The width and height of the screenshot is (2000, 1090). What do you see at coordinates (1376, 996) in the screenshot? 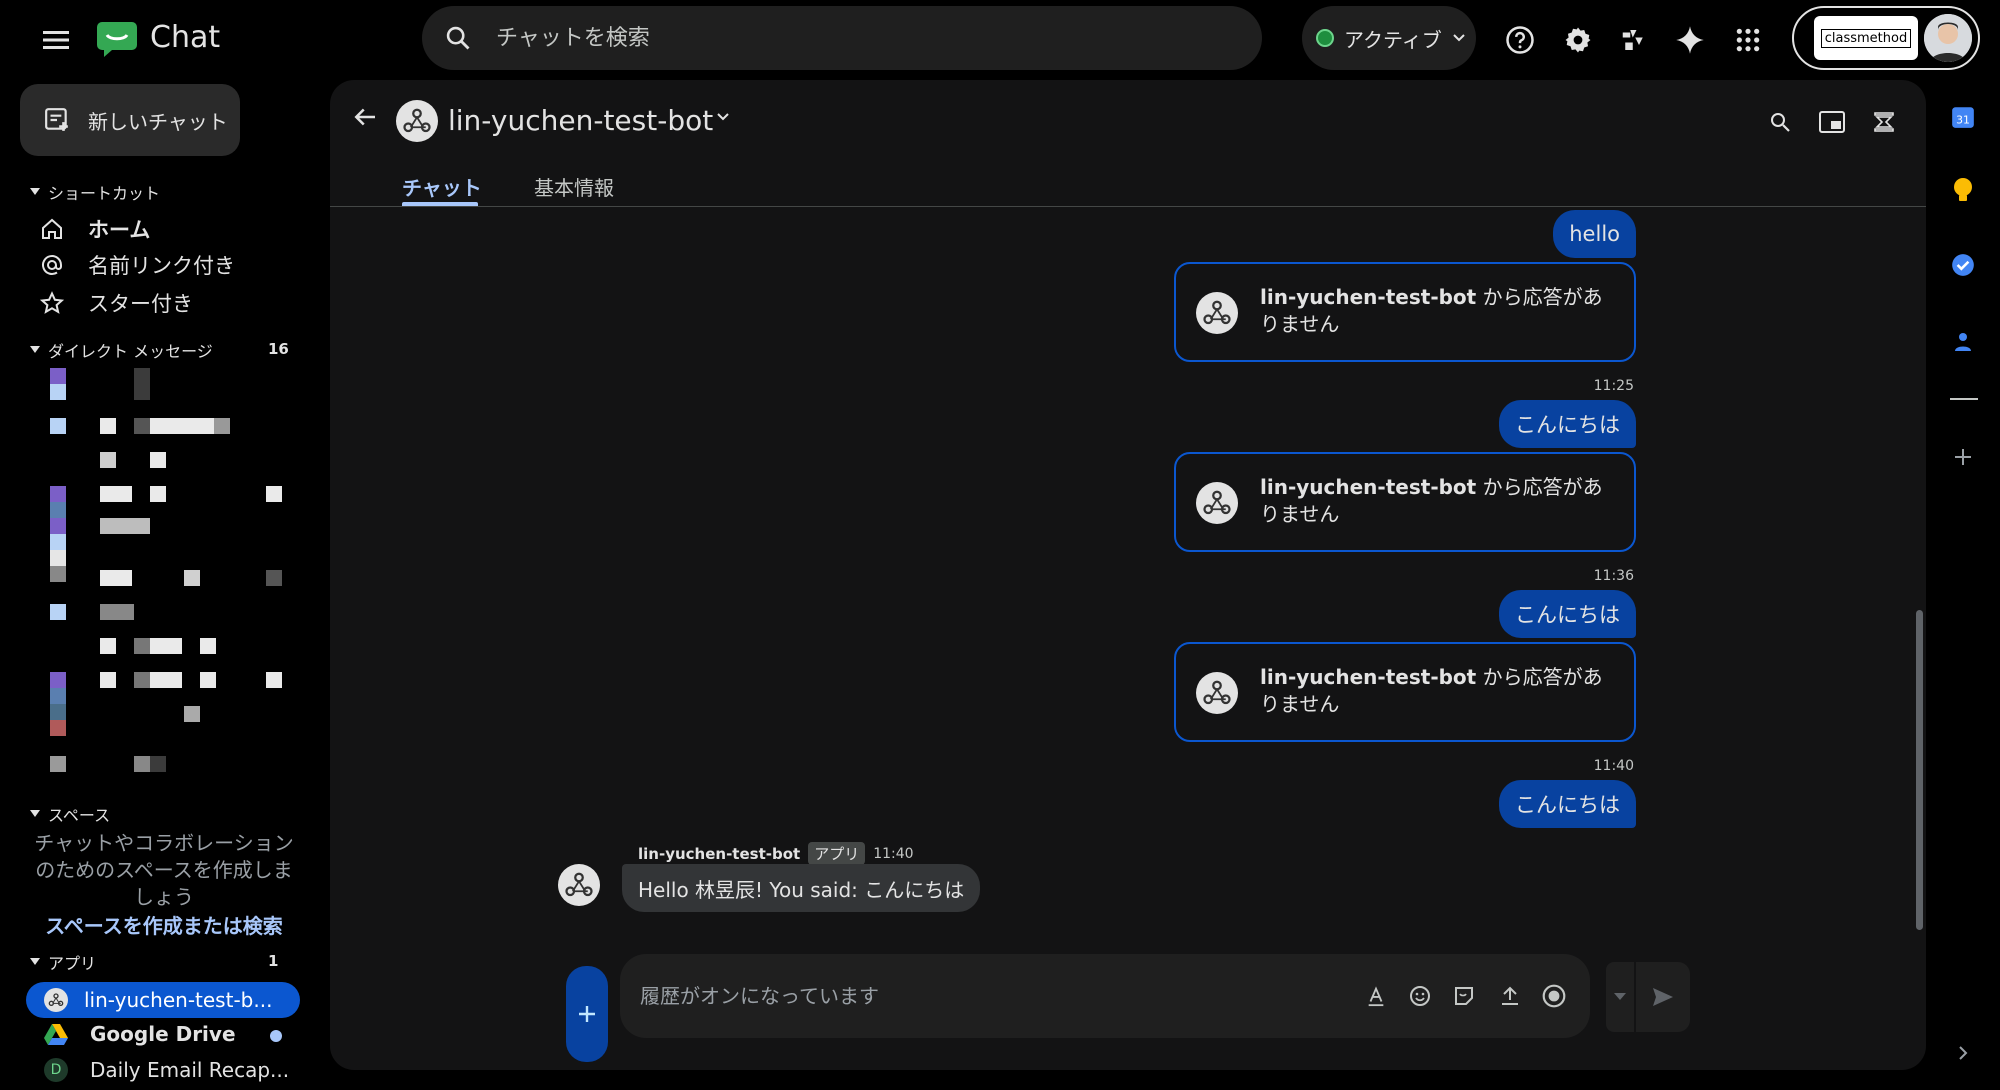
I see `text-format-icon` at bounding box center [1376, 996].